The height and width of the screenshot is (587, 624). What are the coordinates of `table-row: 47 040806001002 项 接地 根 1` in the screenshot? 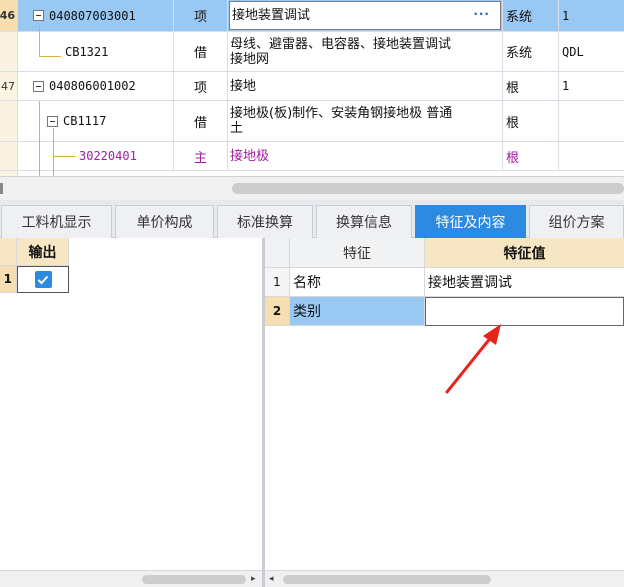 It's located at (312, 86).